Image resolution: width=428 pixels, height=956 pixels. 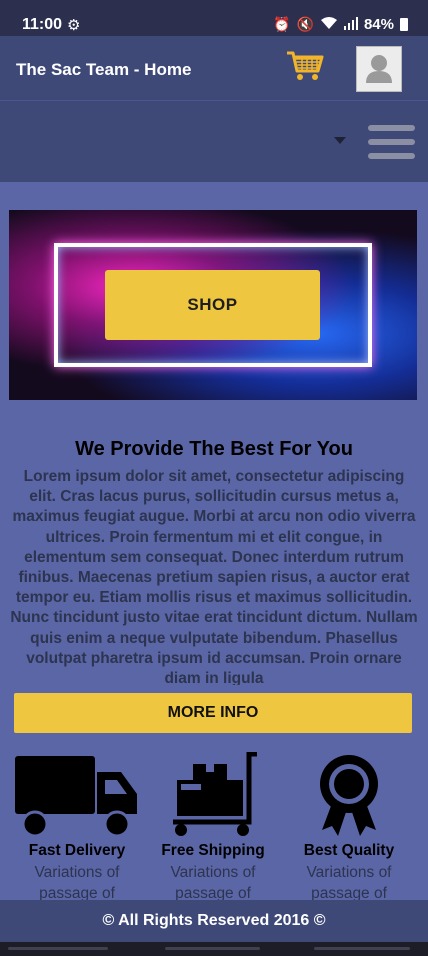 What do you see at coordinates (329, 24) in the screenshot?
I see `wifi-icon` at bounding box center [329, 24].